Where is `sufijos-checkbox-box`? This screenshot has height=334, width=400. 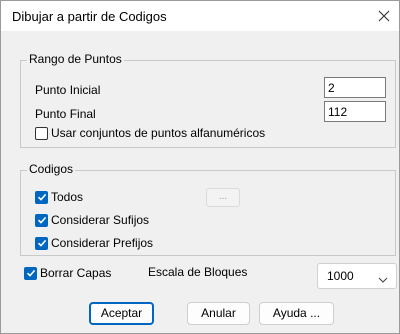 sufijos-checkbox-box is located at coordinates (41, 220).